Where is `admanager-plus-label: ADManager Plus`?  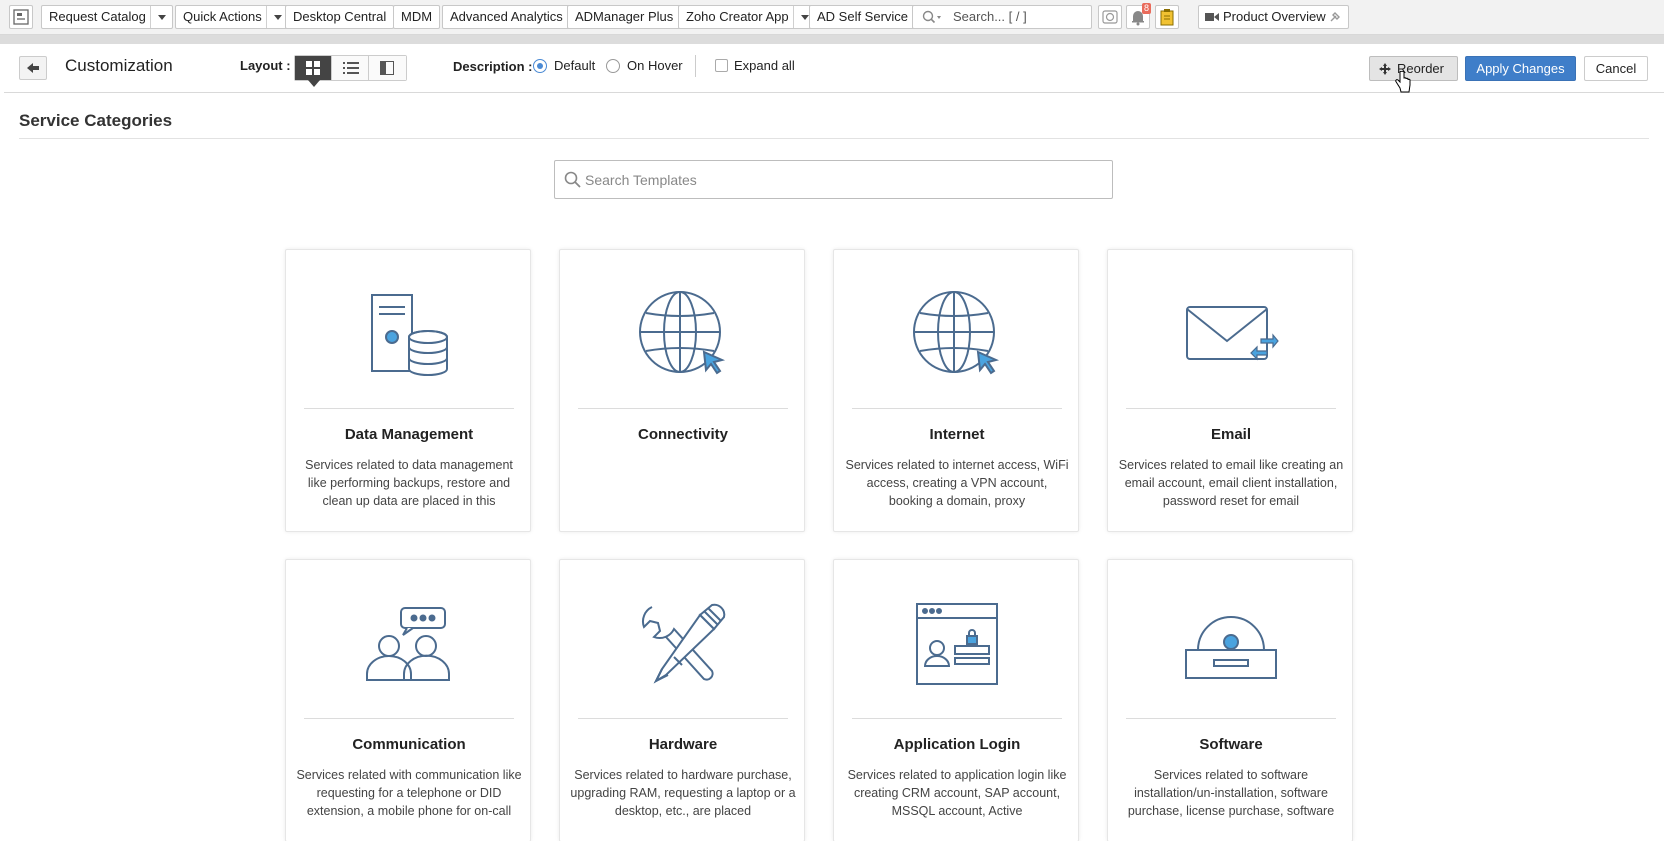
admanager-plus-label: ADManager Plus is located at coordinates (624, 16).